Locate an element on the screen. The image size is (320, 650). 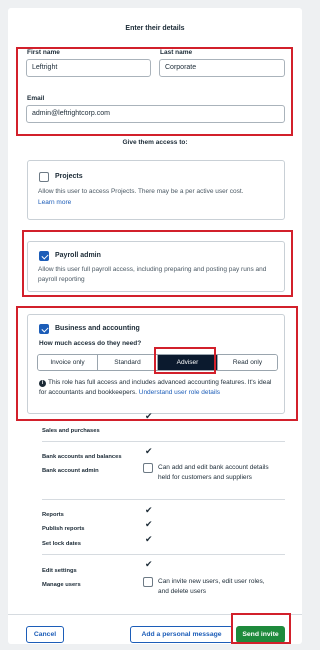
page-title: Enter their details is located at coordinates (155, 28).